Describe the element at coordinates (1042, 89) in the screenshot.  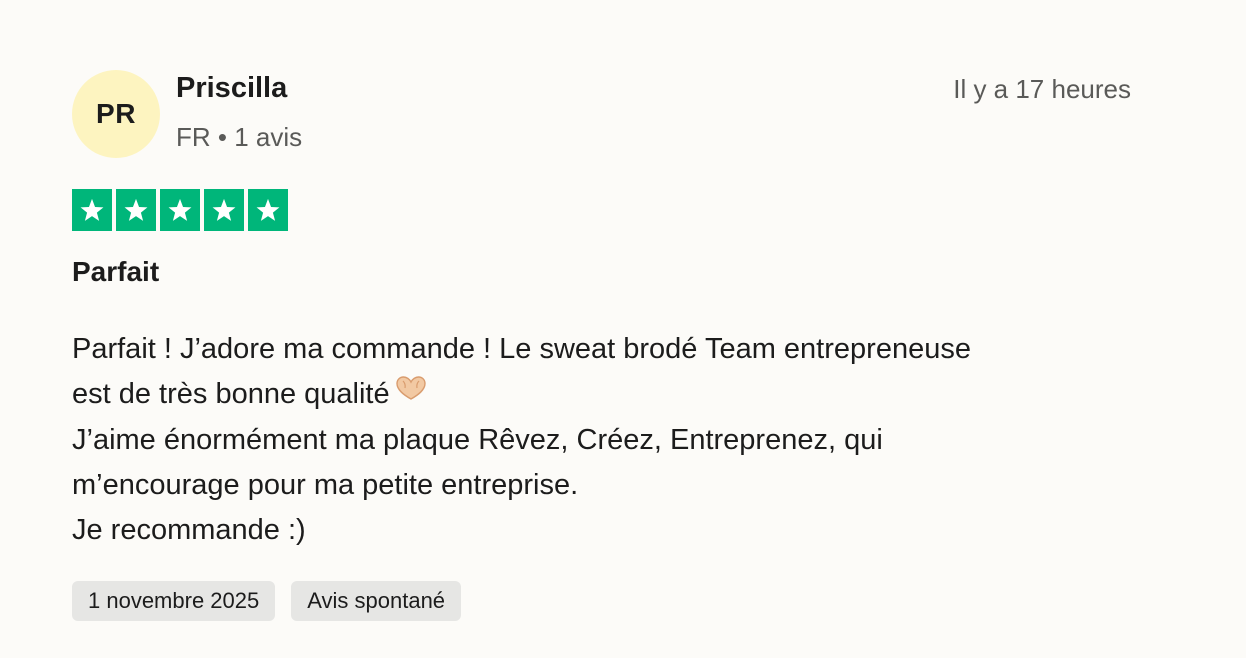
I see `review-relative-date: Il y a 17 heures` at that location.